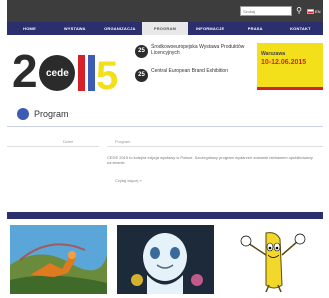  I want to click on nav-item-program: PROGRAM, so click(165, 28).